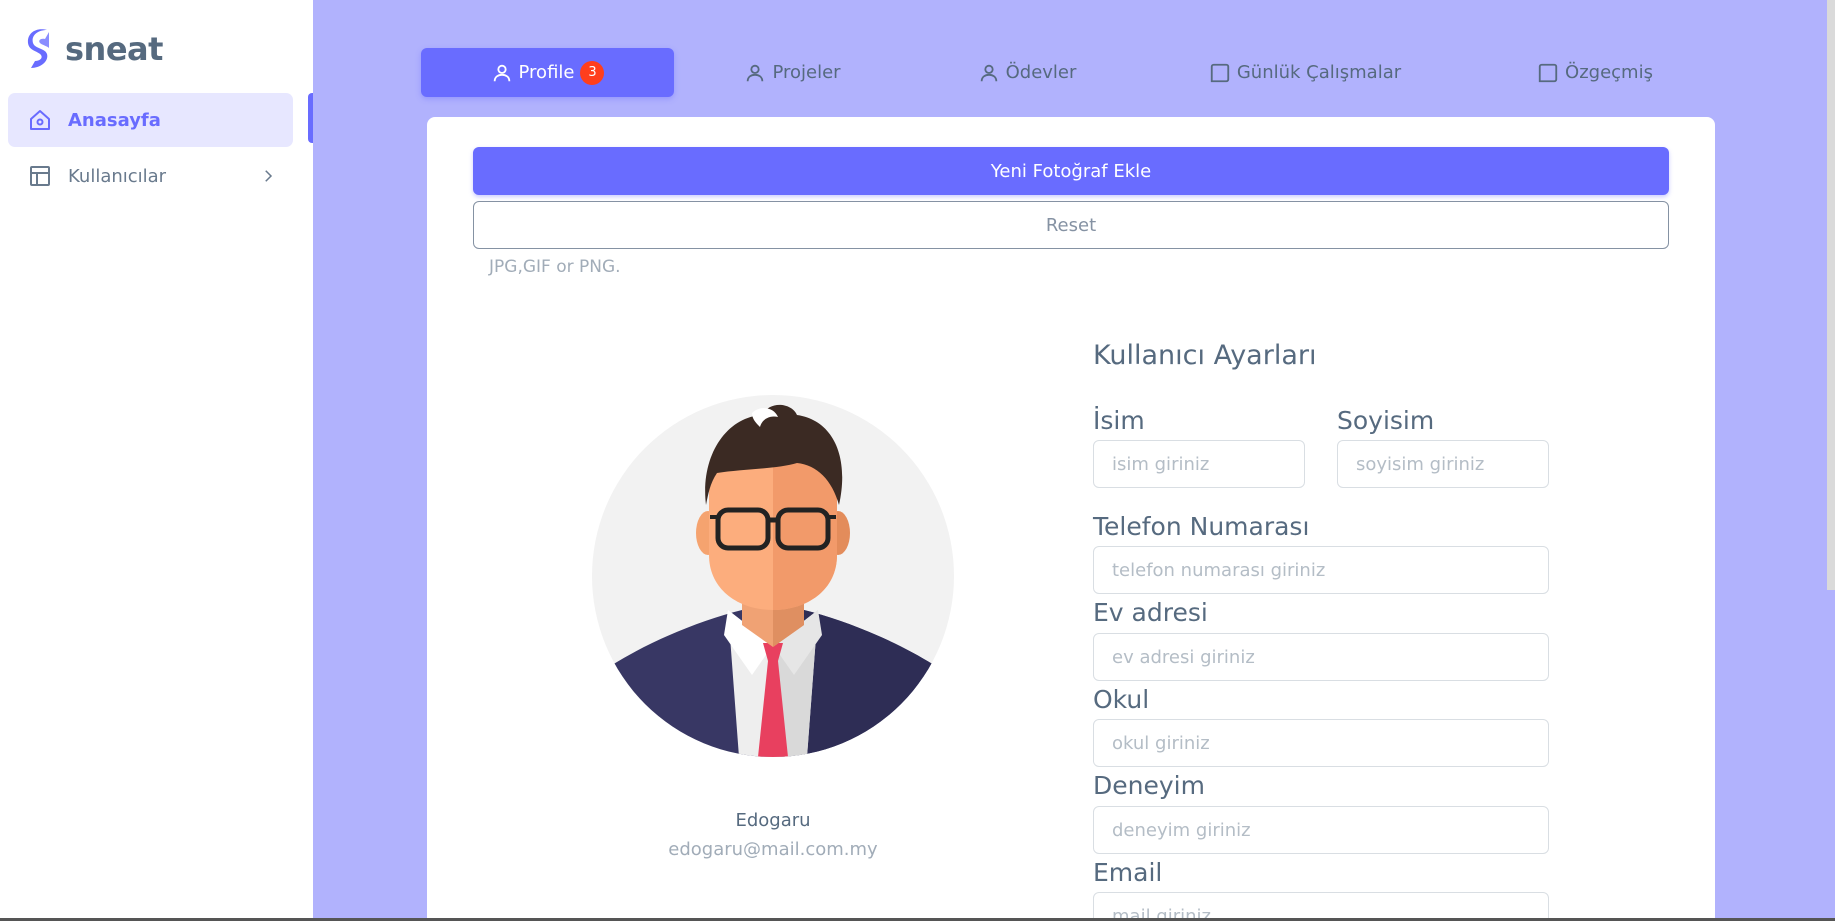  What do you see at coordinates (1041, 72) in the screenshot?
I see `tab-label: Ödevler` at bounding box center [1041, 72].